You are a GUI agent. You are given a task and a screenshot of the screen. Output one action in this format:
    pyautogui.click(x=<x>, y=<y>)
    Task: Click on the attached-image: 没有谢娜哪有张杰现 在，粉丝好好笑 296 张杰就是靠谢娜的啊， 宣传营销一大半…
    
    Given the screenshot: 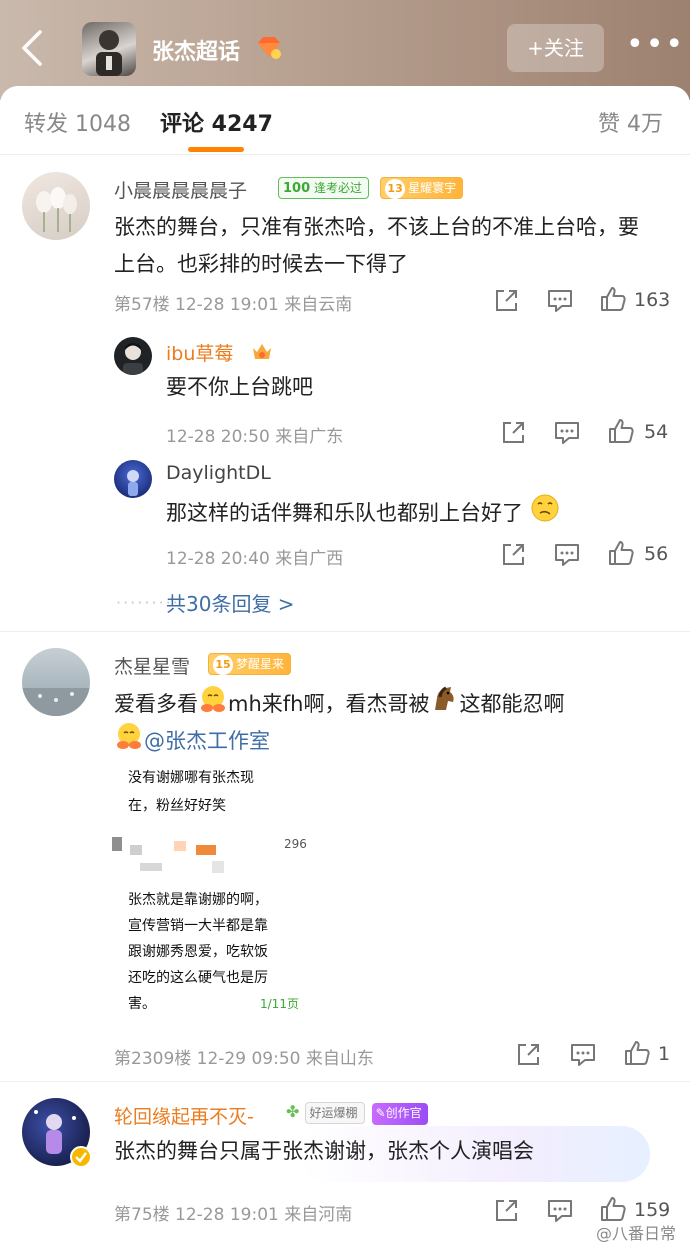 What is the action you would take?
    pyautogui.click(x=216, y=895)
    